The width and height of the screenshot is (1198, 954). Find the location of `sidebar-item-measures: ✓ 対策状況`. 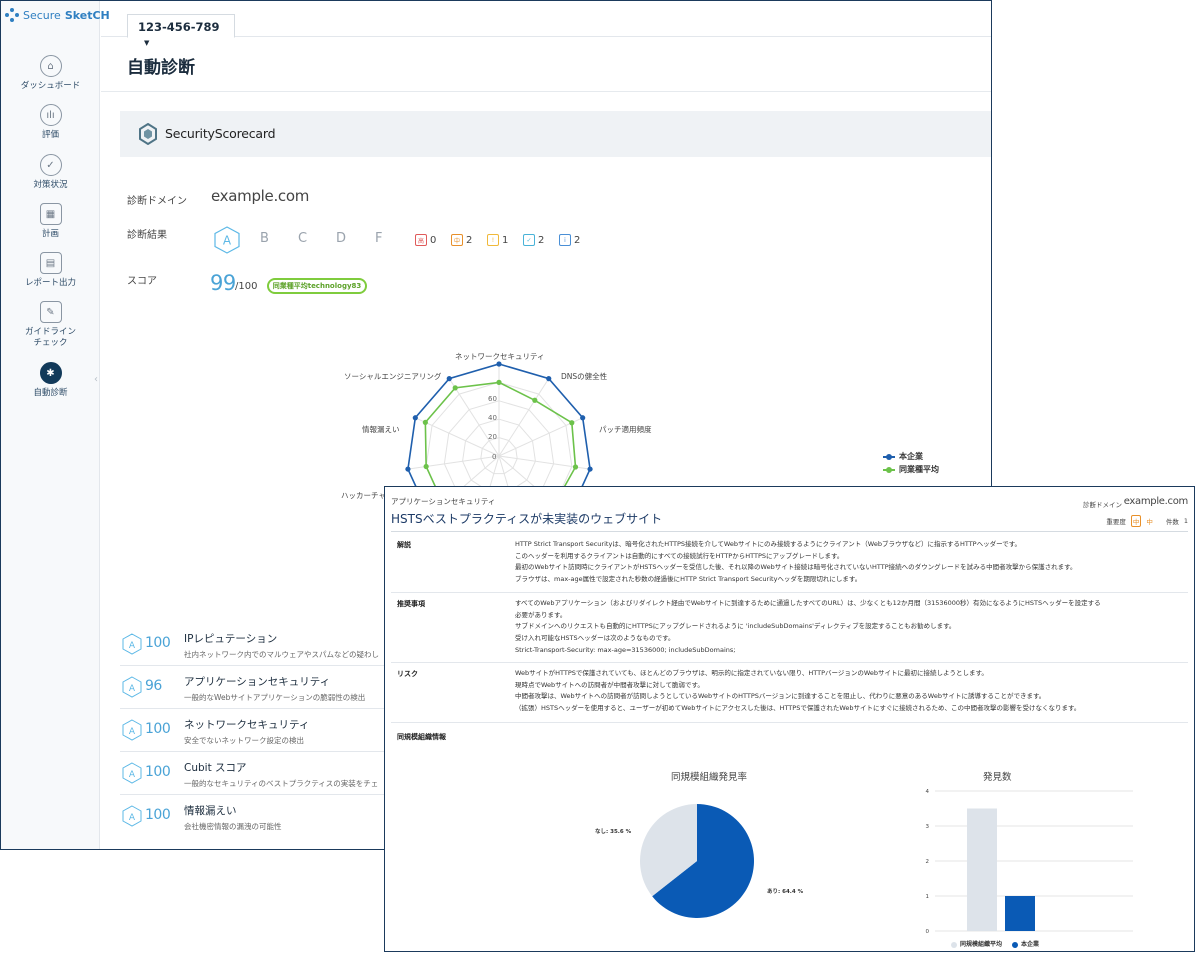

sidebar-item-measures: ✓ 対策状況 is located at coordinates (50, 172).